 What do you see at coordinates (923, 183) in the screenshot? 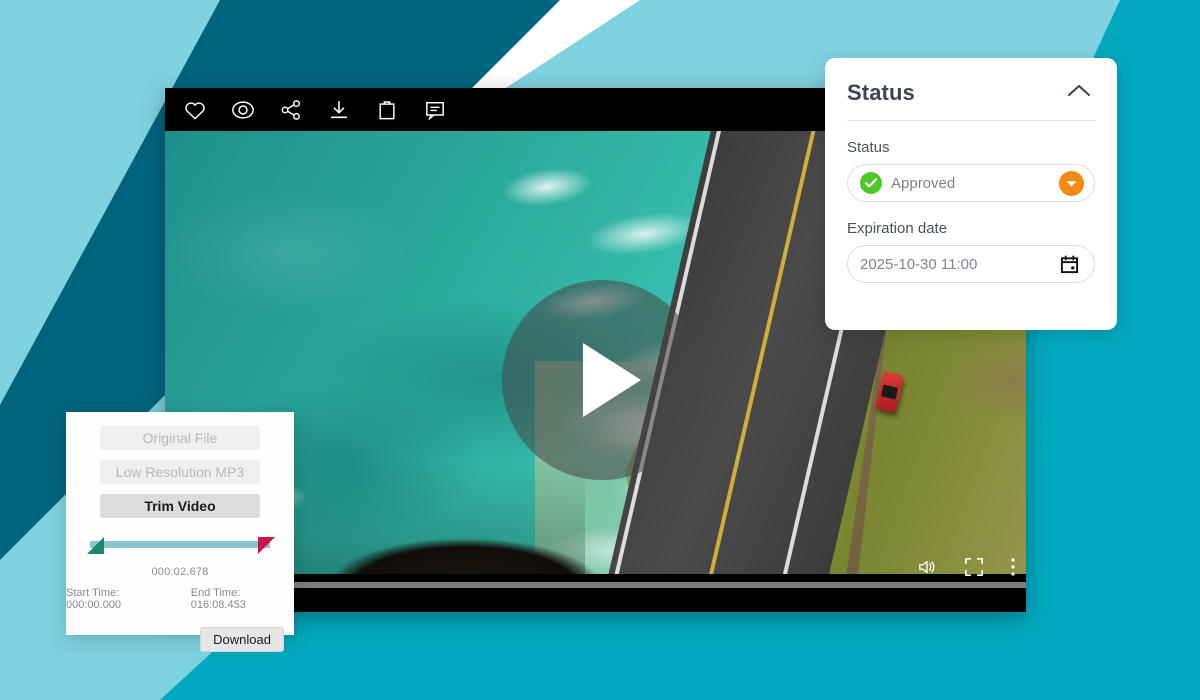
I see `status-select-value: Approved` at bounding box center [923, 183].